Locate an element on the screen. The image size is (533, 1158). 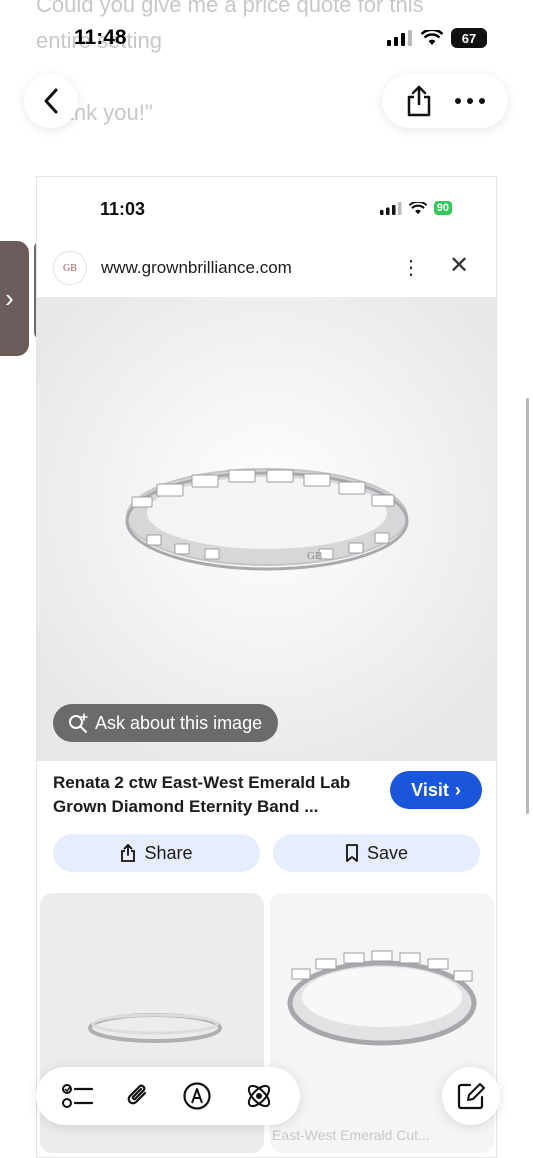
site-logo: GB is located at coordinates (70, 268).